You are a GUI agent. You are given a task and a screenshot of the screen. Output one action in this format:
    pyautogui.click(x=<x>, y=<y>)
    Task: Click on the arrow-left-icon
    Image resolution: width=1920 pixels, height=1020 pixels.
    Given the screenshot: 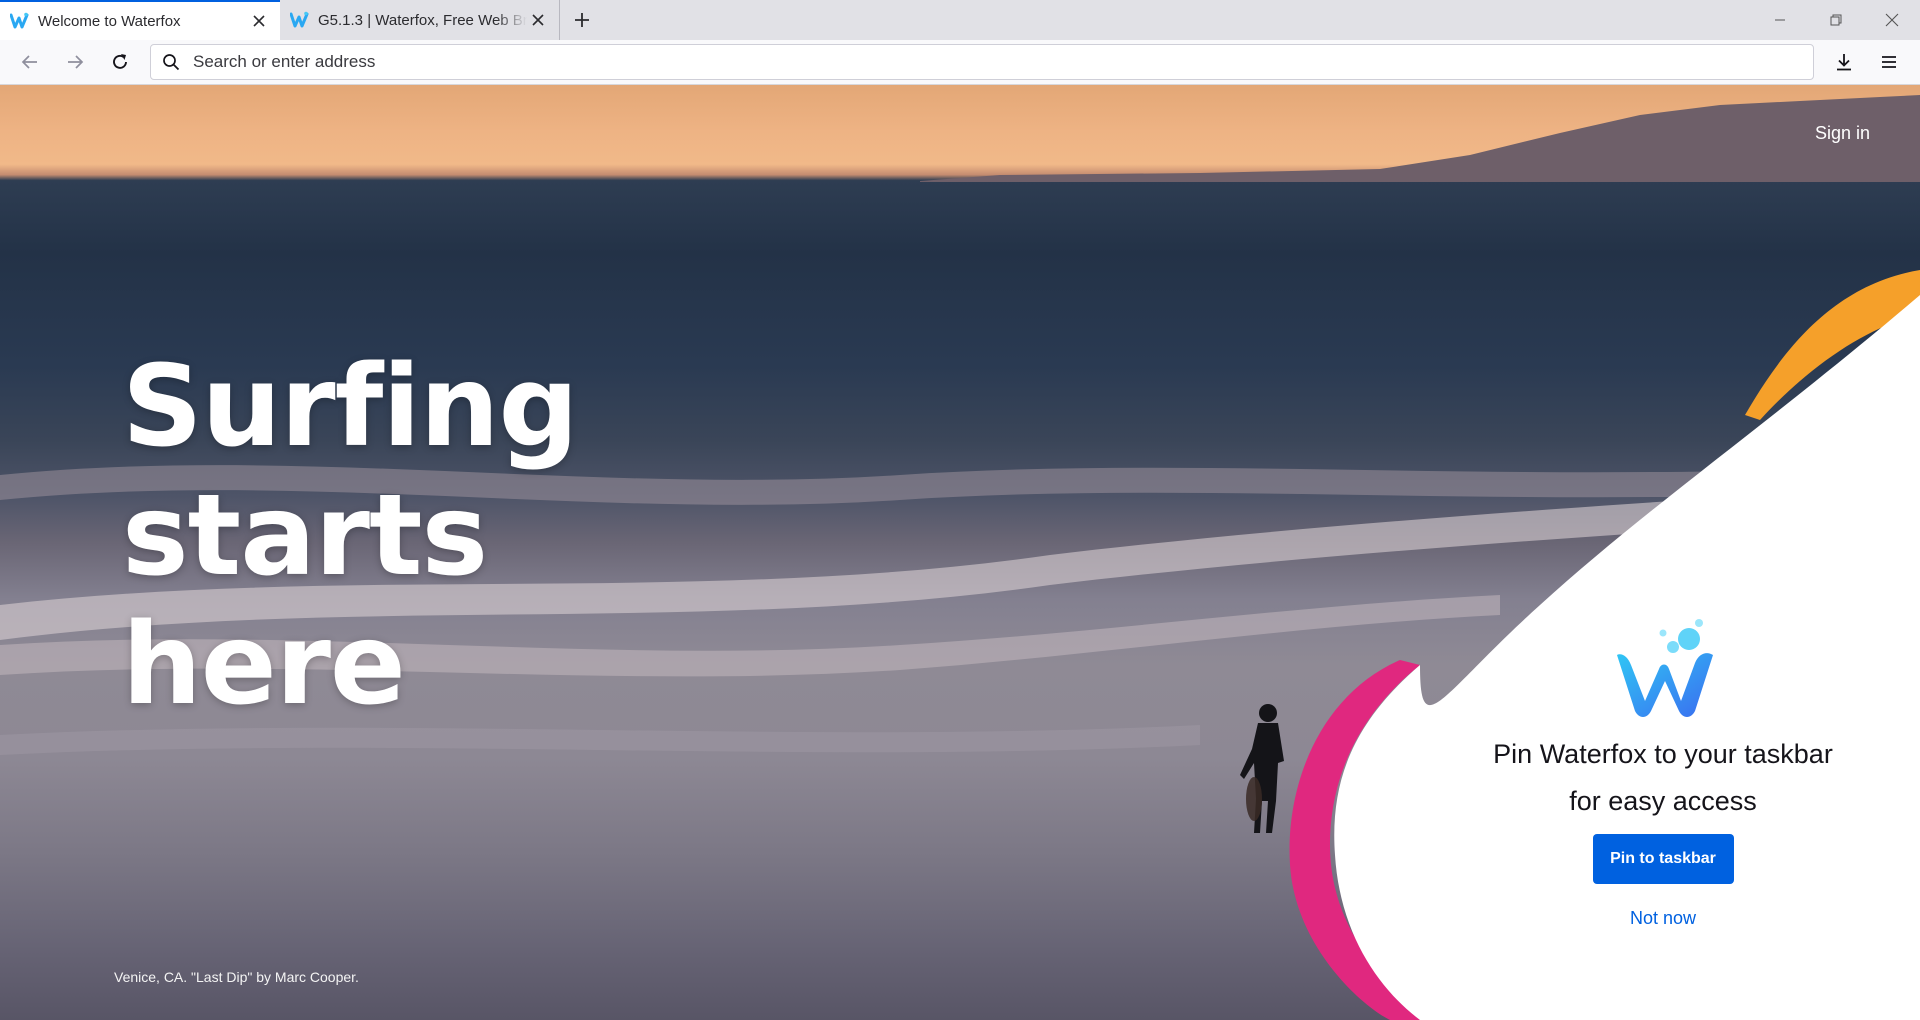 What is the action you would take?
    pyautogui.click(x=29, y=62)
    